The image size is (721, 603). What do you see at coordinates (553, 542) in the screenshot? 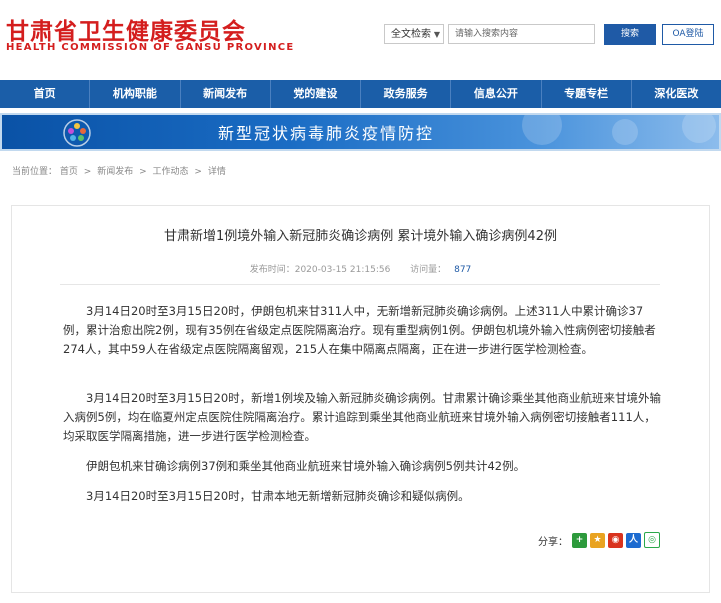
I see `share-label: 分享：` at bounding box center [553, 542].